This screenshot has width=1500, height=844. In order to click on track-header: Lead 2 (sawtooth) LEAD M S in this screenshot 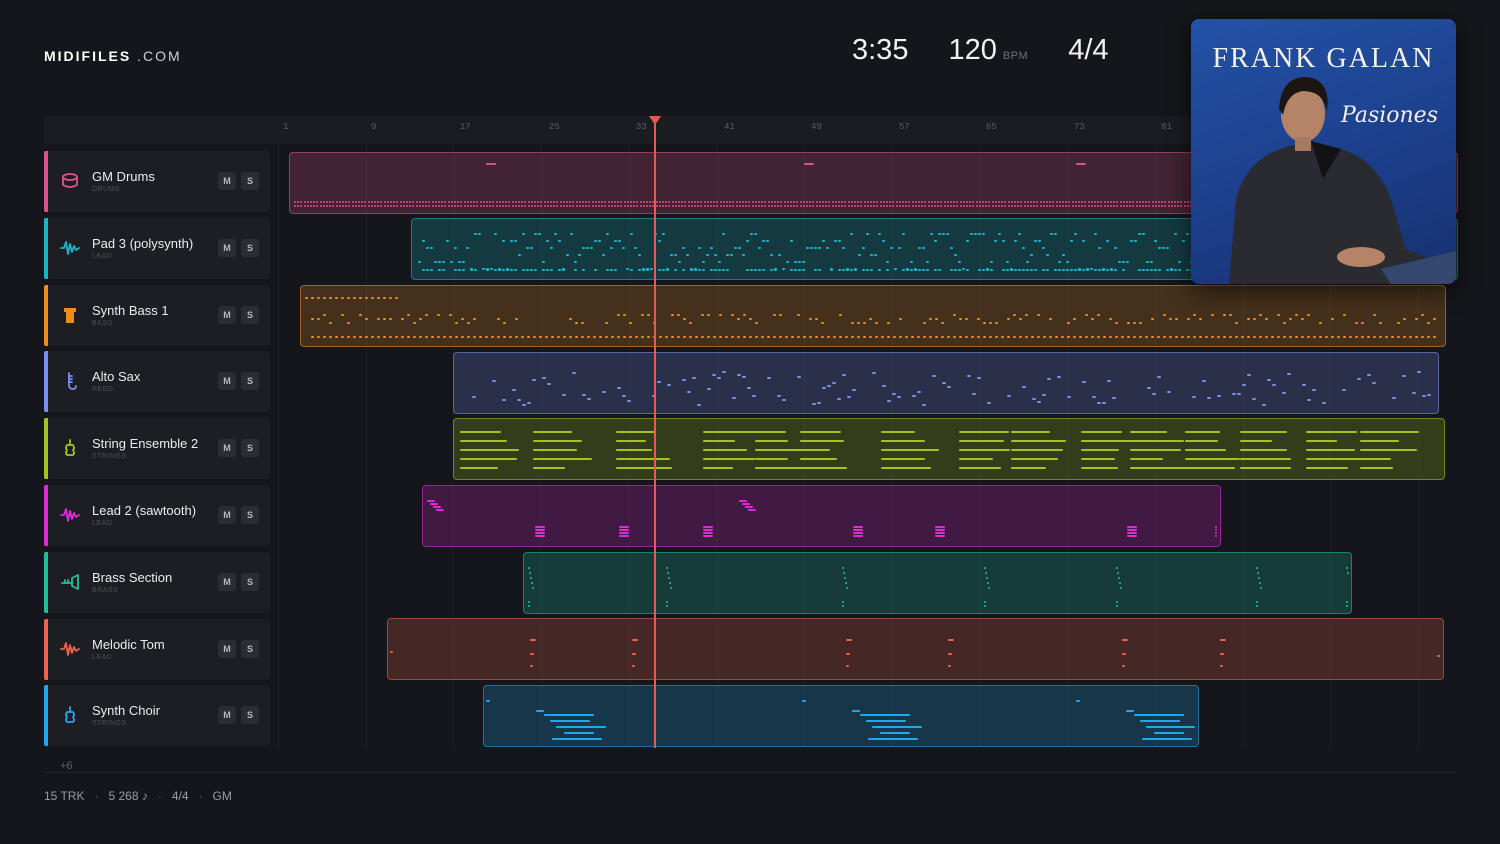, I will do `click(157, 515)`.